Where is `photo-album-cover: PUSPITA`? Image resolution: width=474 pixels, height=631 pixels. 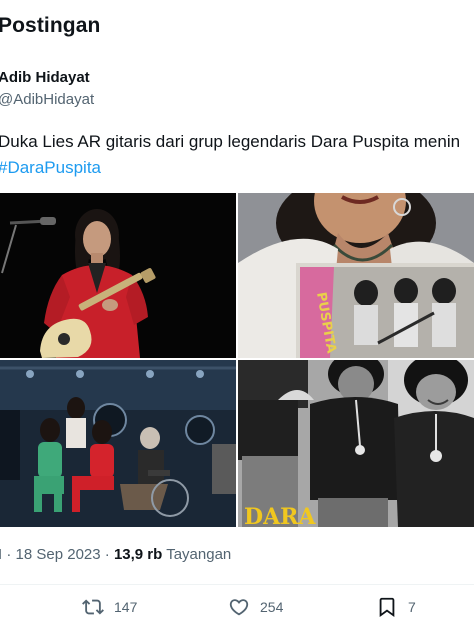 photo-album-cover: PUSPITA is located at coordinates (356, 275).